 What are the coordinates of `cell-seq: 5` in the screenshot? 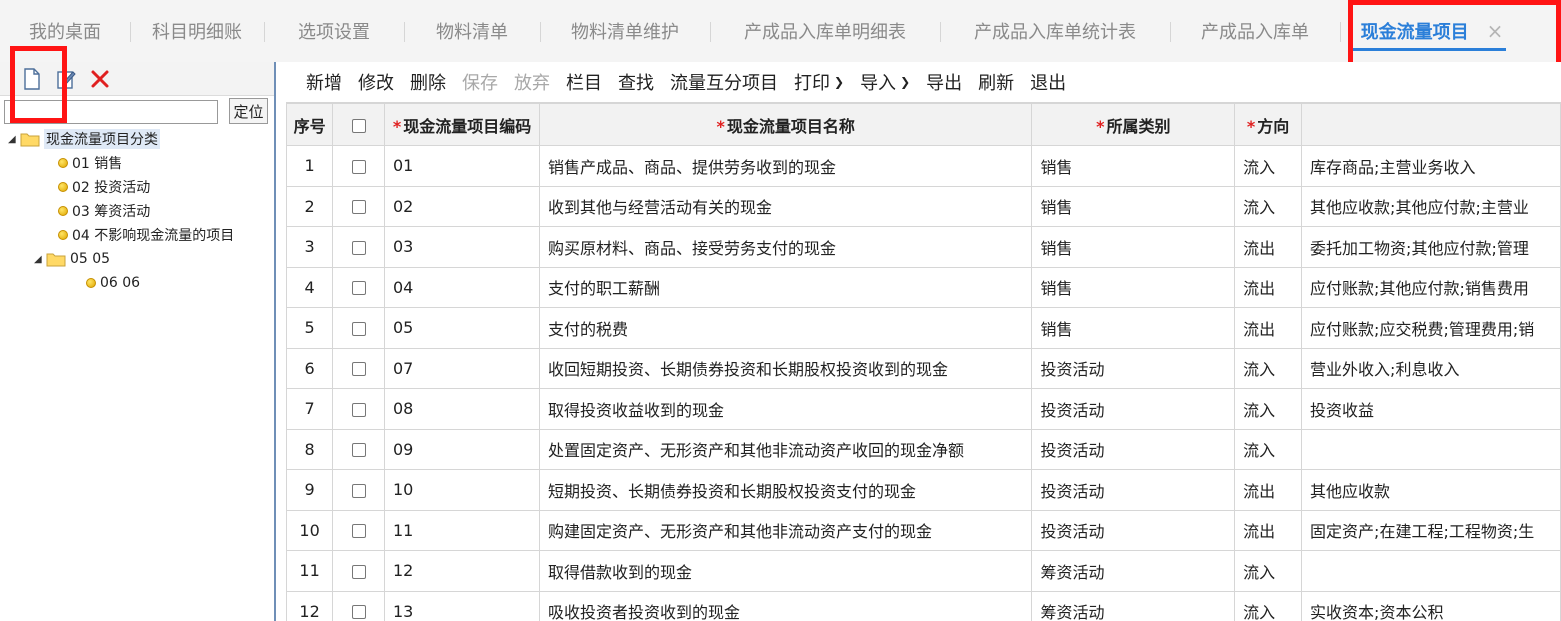 It's located at (310, 328).